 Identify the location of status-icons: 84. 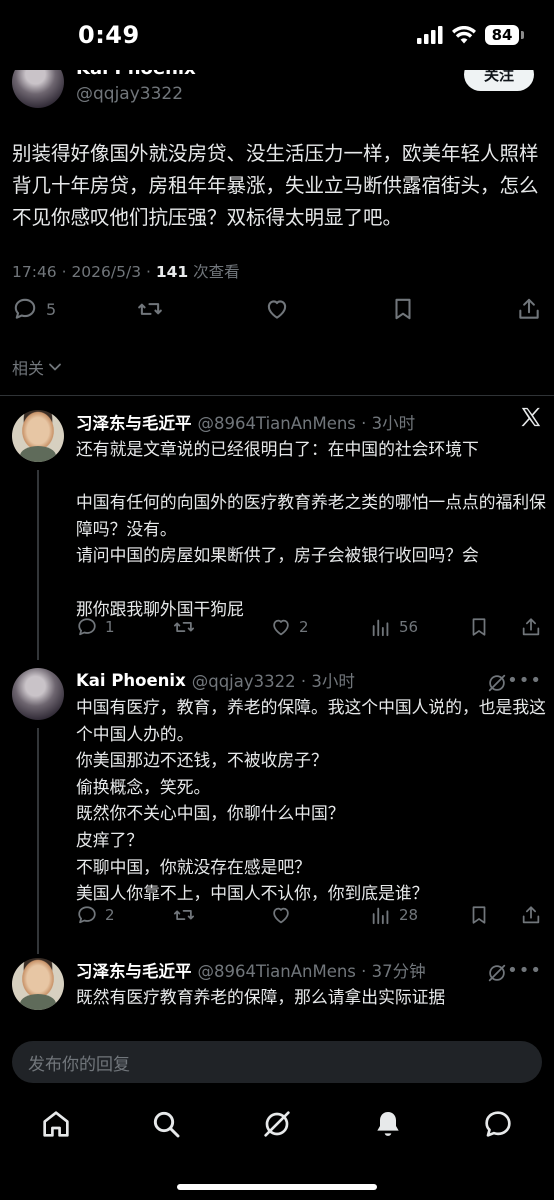
(470, 35).